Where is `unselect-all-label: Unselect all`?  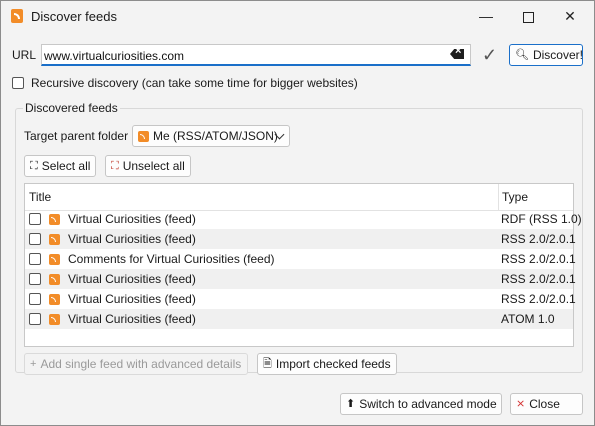
unselect-all-label: Unselect all is located at coordinates (153, 166).